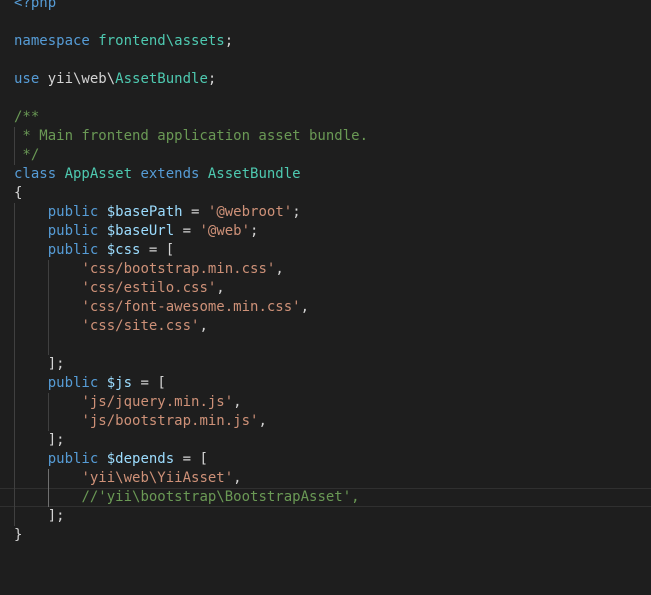  Describe the element at coordinates (102, 174) in the screenshot. I see `code-token: AppAsset` at that location.